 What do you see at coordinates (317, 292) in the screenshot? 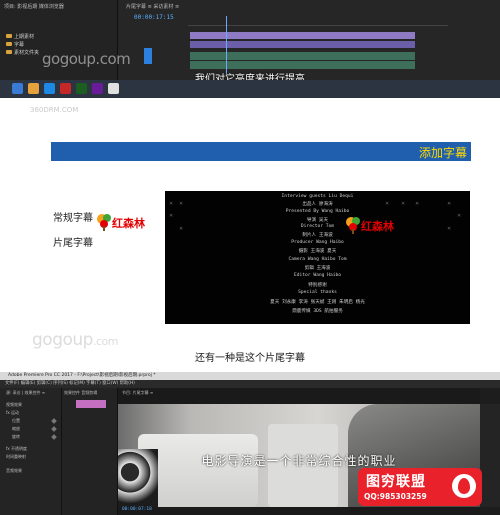
I see `credit-line: Special thanks` at bounding box center [317, 292].